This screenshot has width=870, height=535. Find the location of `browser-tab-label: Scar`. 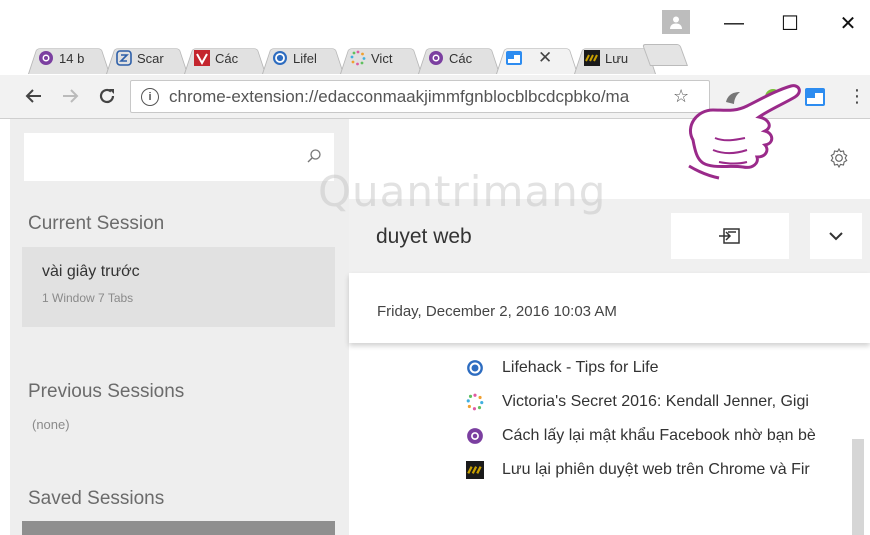

browser-tab-label: Scar is located at coordinates (150, 58).